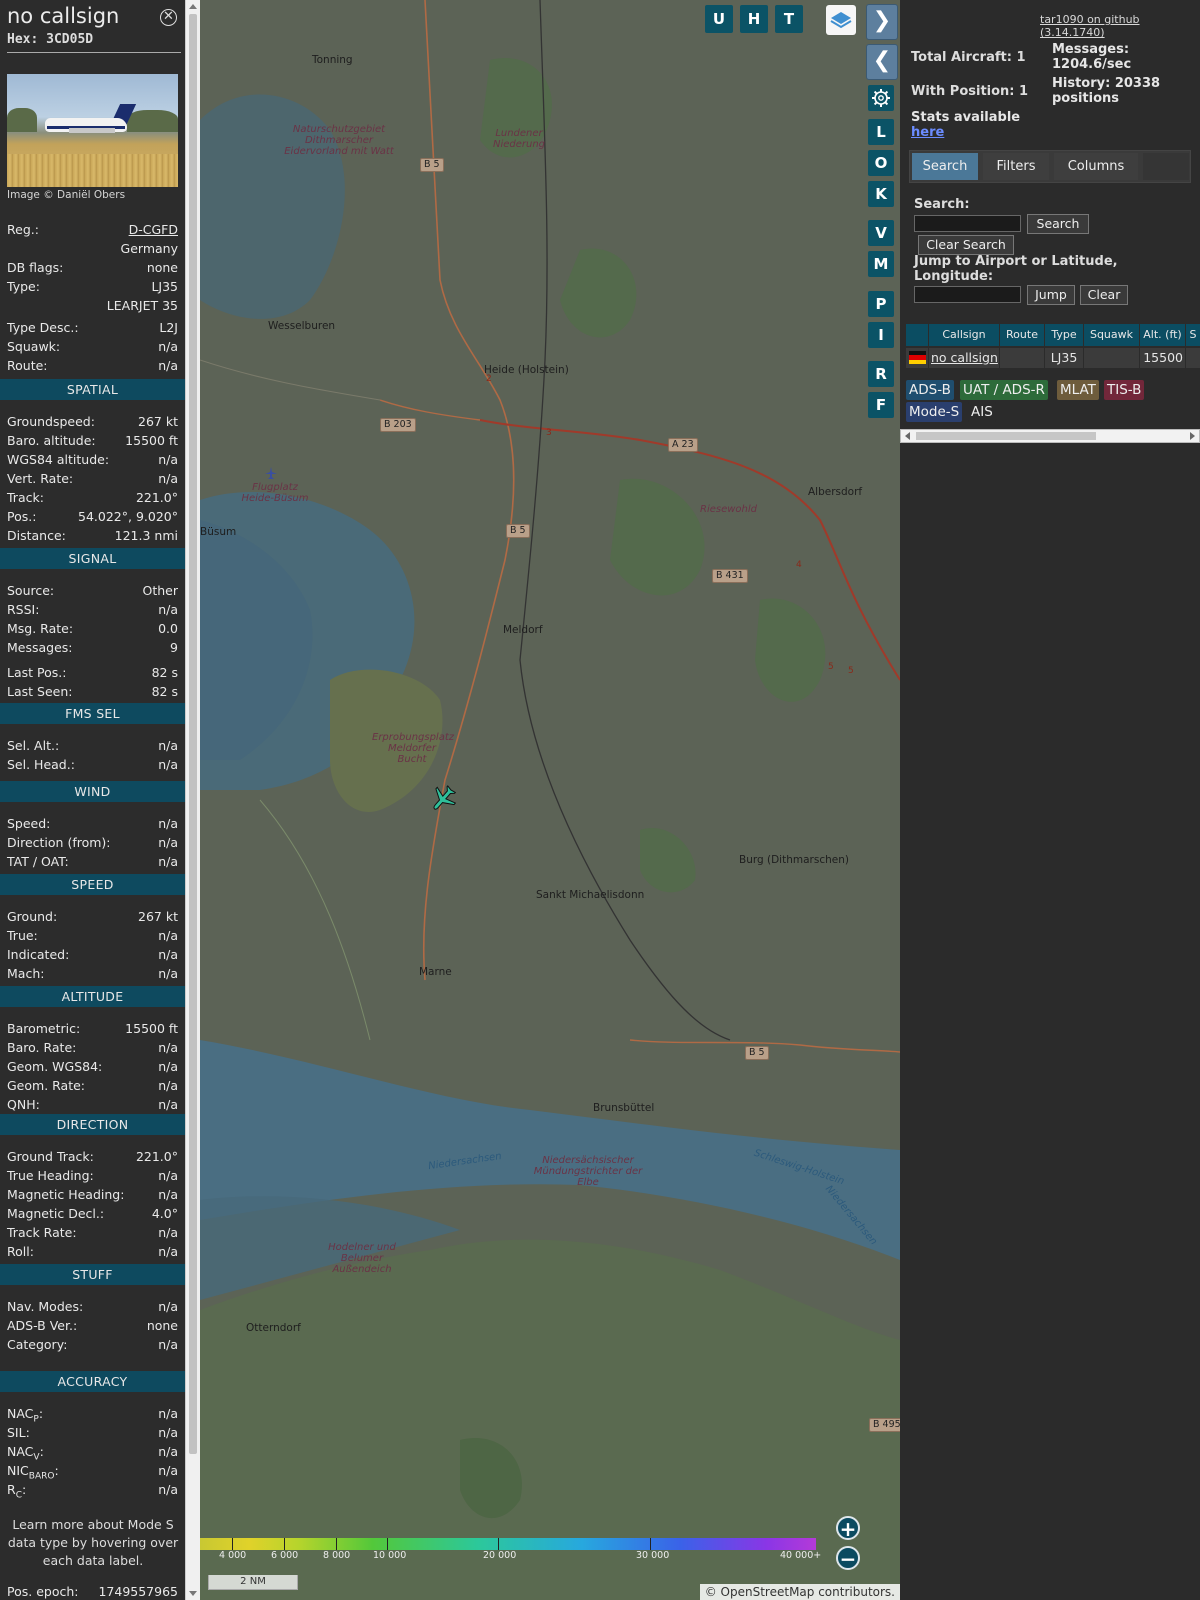  I want to click on tab-columns: Columns, so click(1096, 166).